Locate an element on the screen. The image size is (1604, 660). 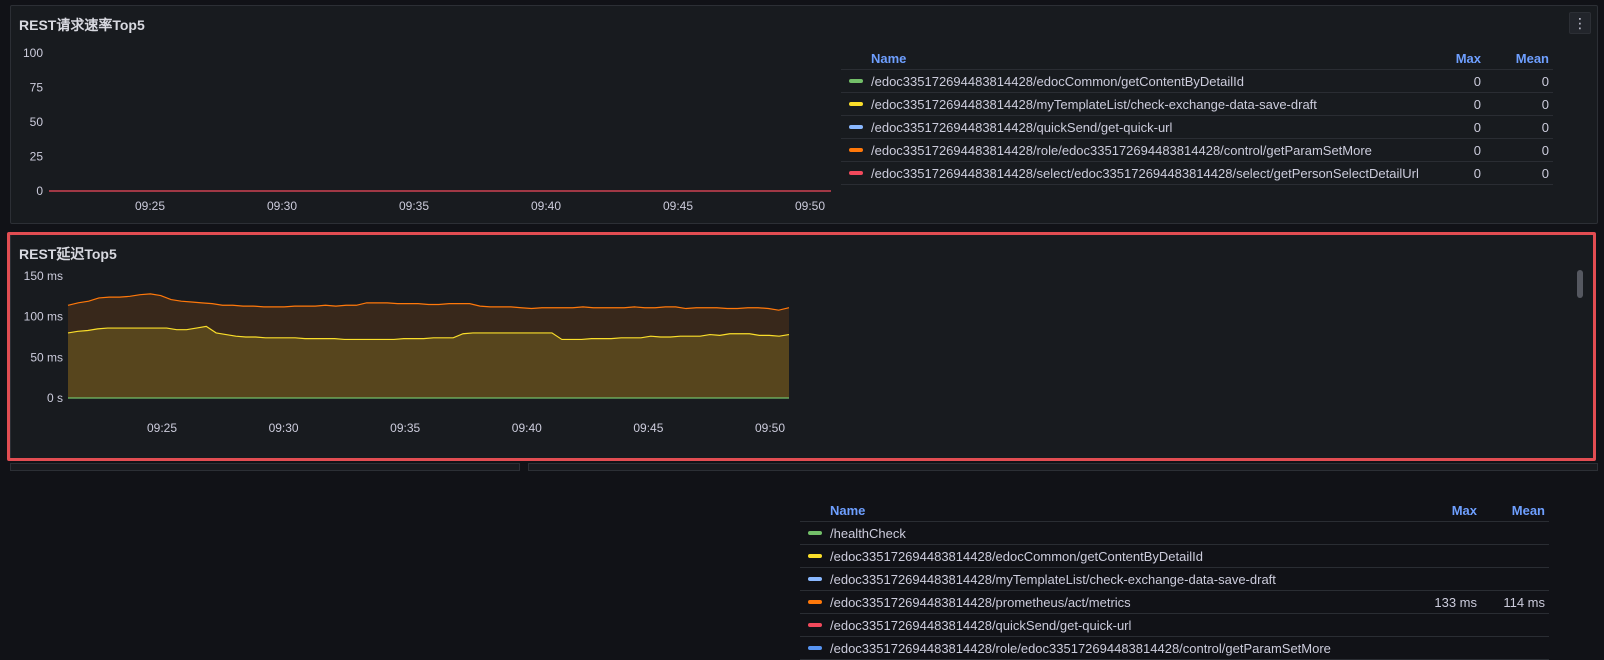
series-max: 133 ms is located at coordinates (1455, 602).